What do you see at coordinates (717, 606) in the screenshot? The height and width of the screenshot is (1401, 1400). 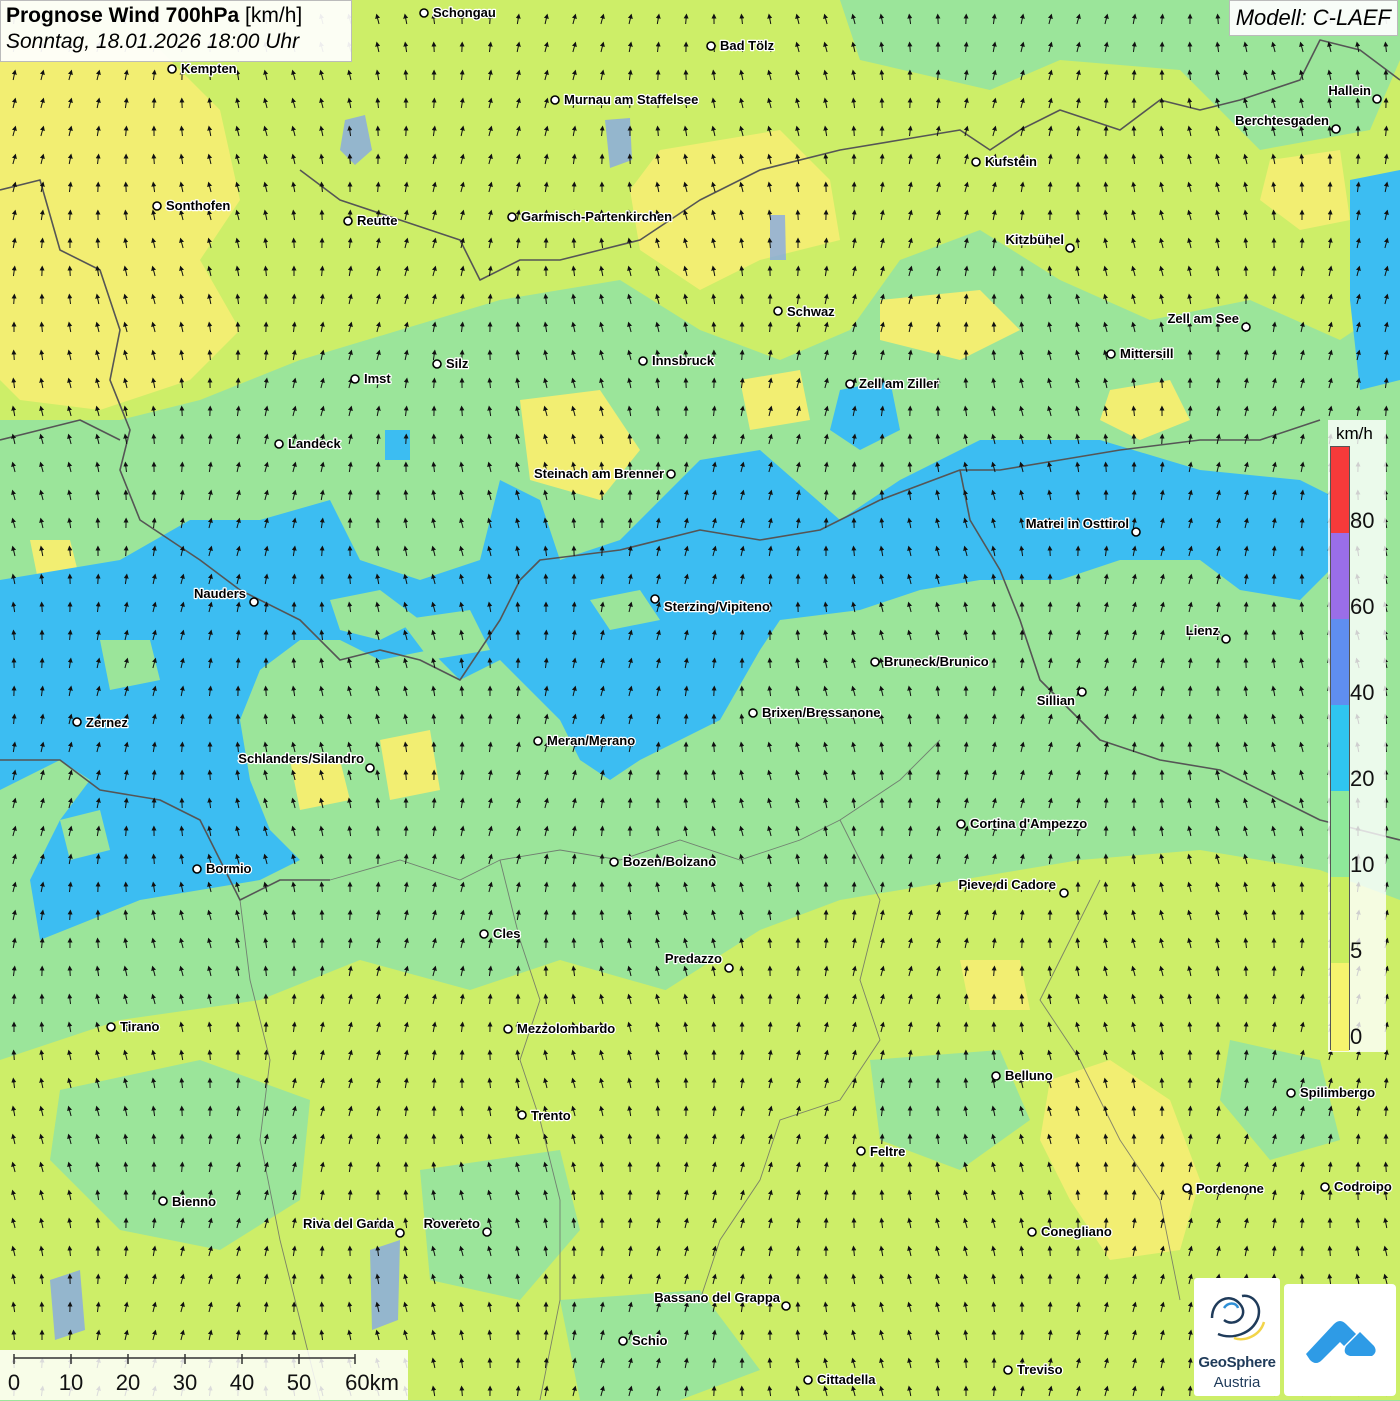 I see `city-label: Sterzing/Vipiteno` at bounding box center [717, 606].